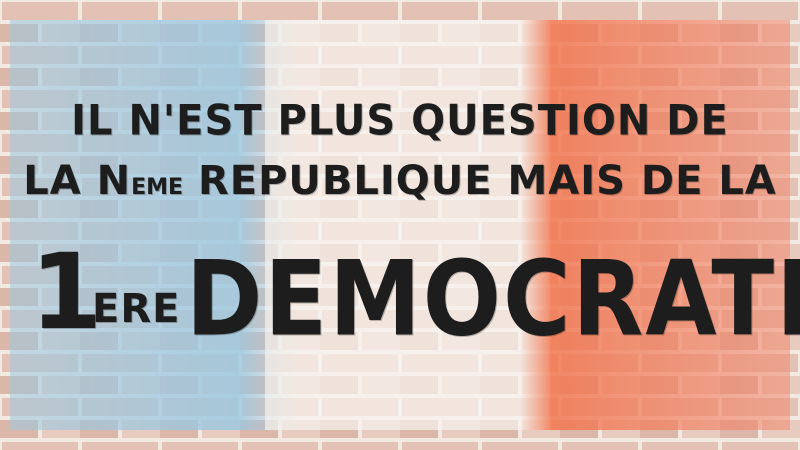 The image size is (800, 450). What do you see at coordinates (136, 309) in the screenshot?
I see `slogan-suffix: ERE` at bounding box center [136, 309].